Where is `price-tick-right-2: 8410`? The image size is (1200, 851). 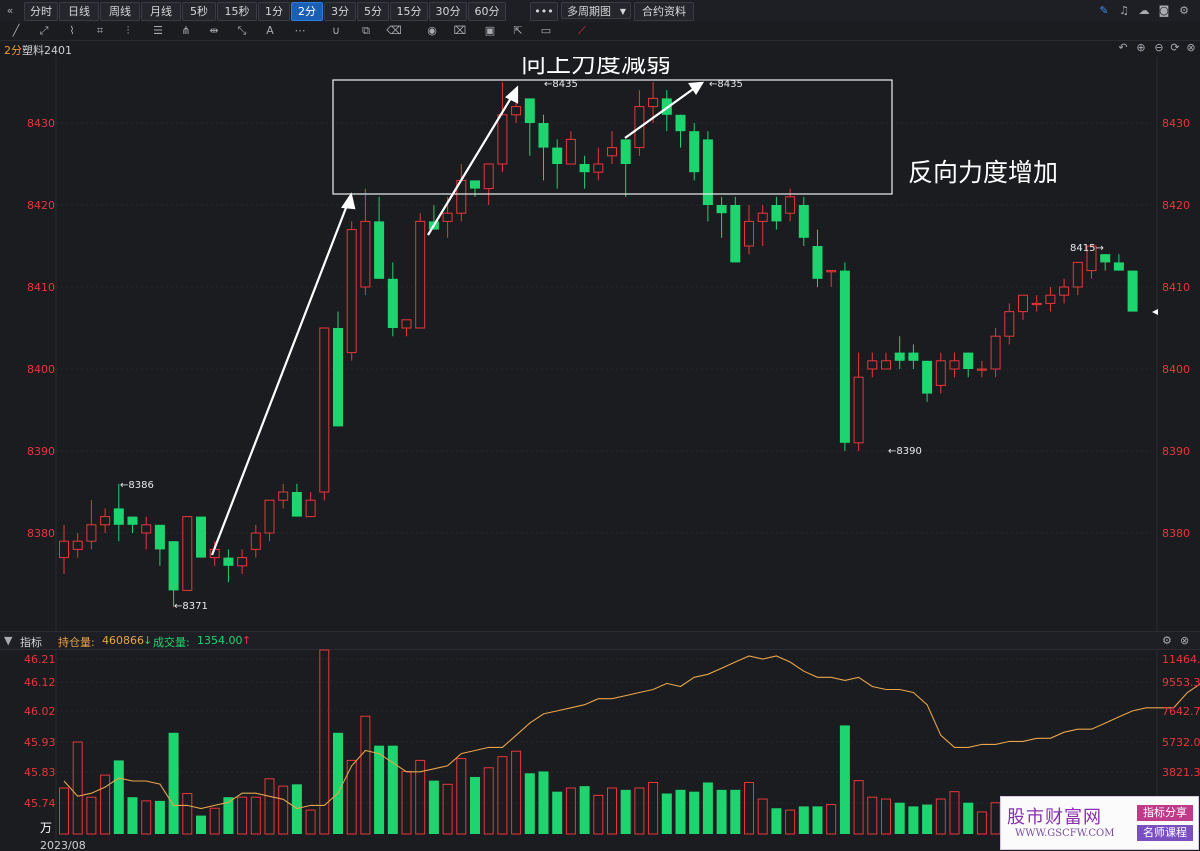
price-tick-right-2: 8410 is located at coordinates (1176, 287).